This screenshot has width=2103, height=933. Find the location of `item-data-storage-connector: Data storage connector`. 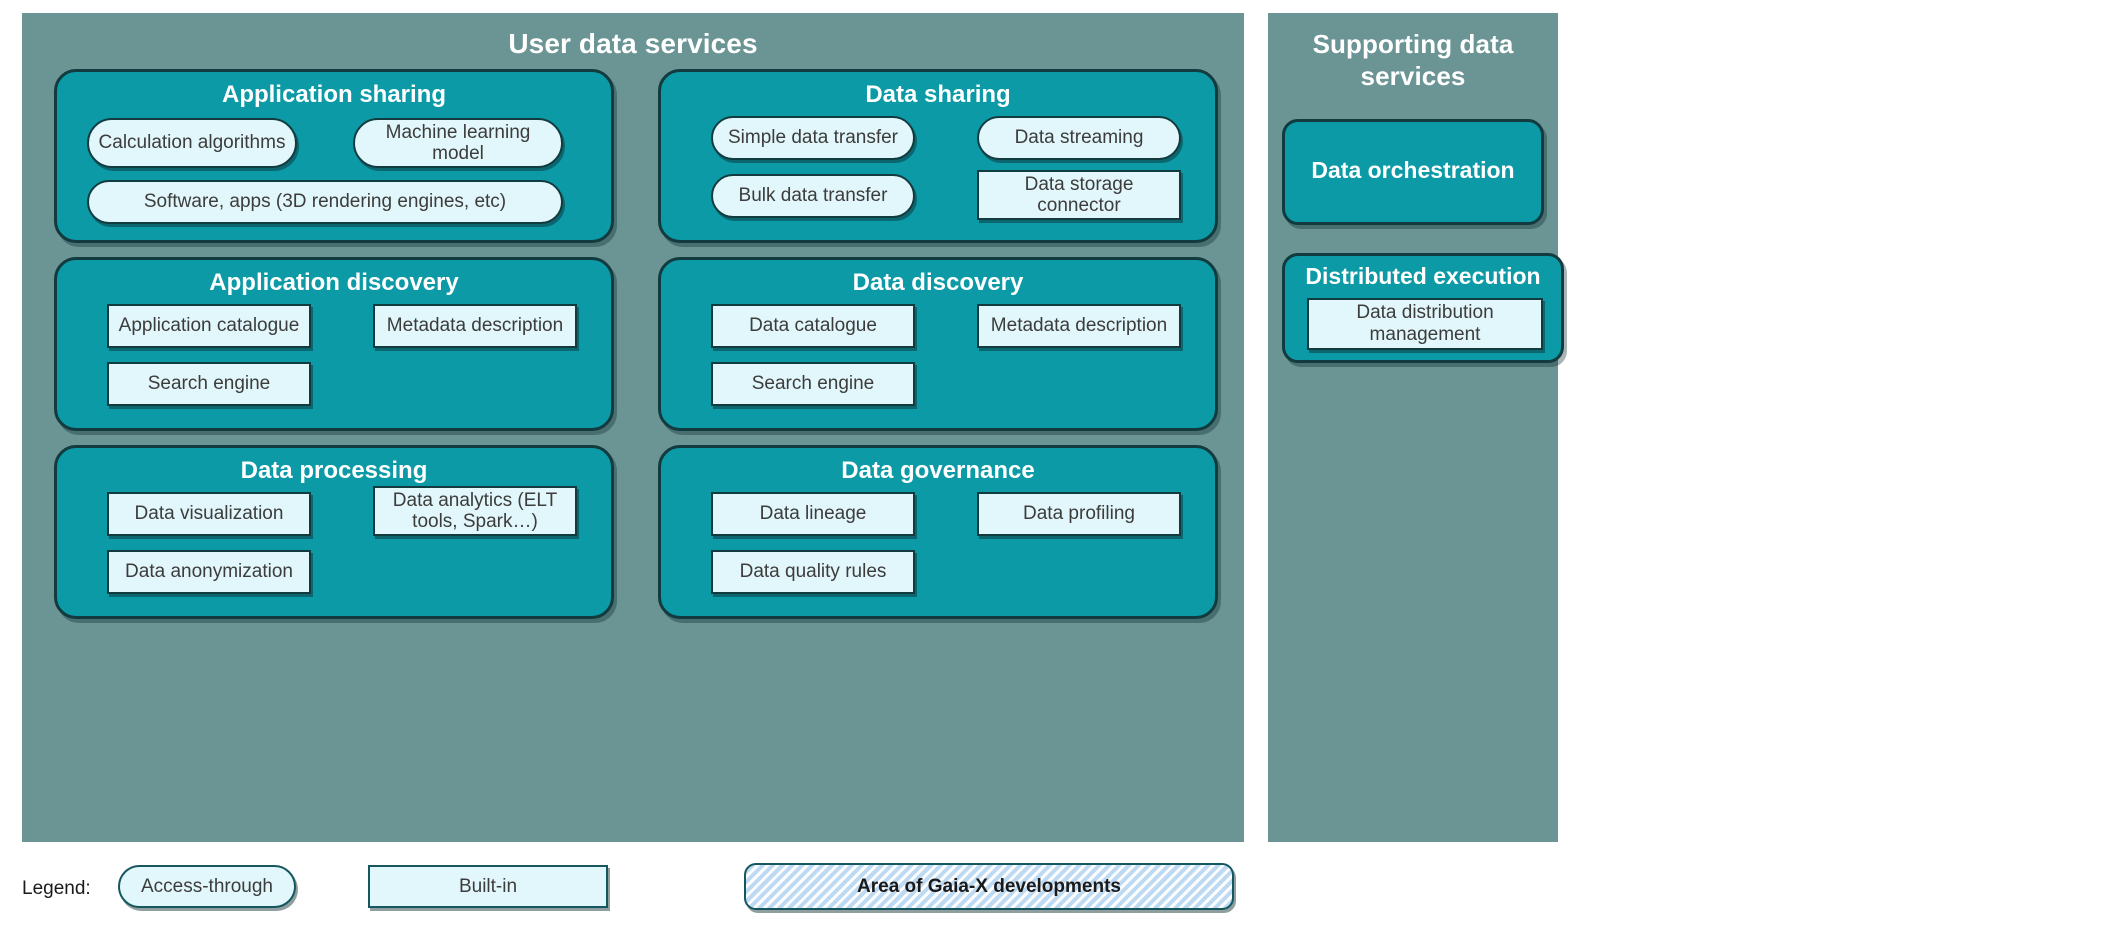

item-data-storage-connector: Data storage connector is located at coordinates (1079, 195).